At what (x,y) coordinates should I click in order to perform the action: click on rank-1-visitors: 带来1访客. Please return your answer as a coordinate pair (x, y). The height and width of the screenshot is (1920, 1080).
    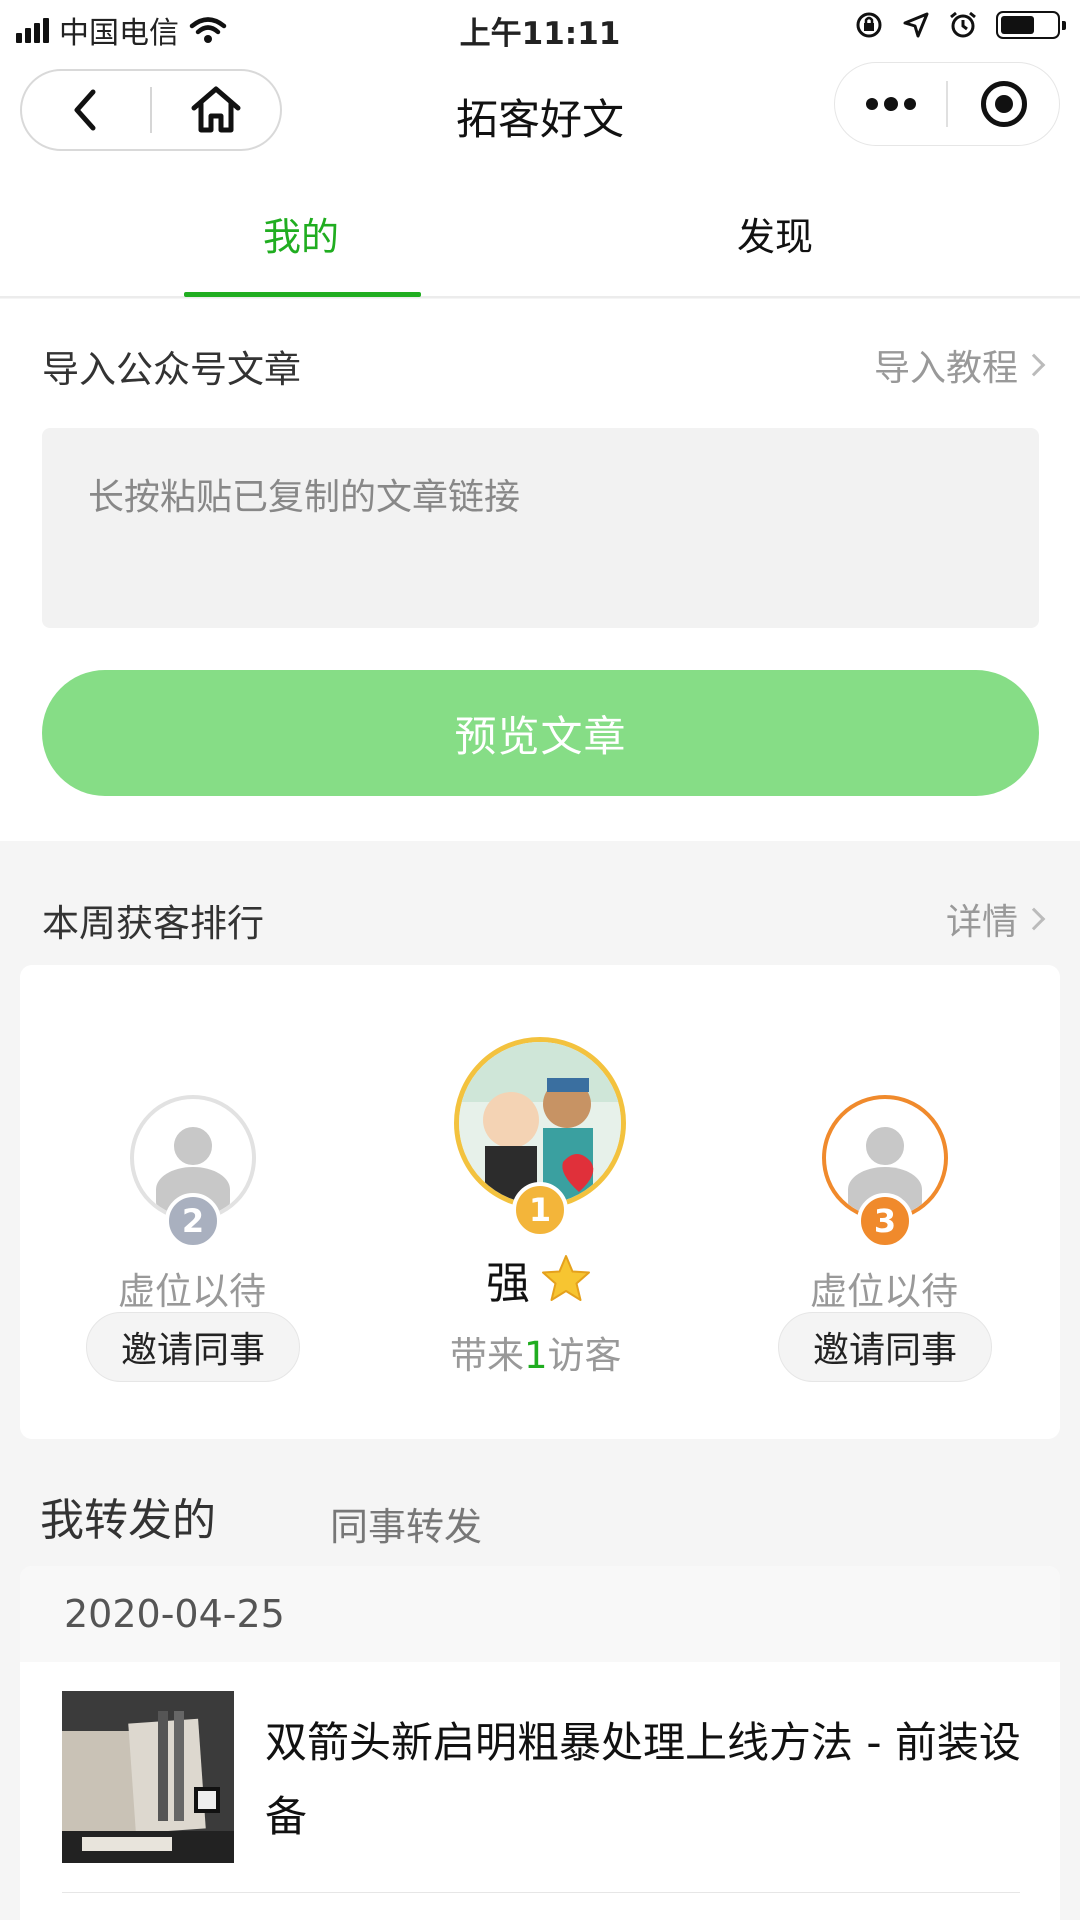
    Looking at the image, I should click on (536, 1352).